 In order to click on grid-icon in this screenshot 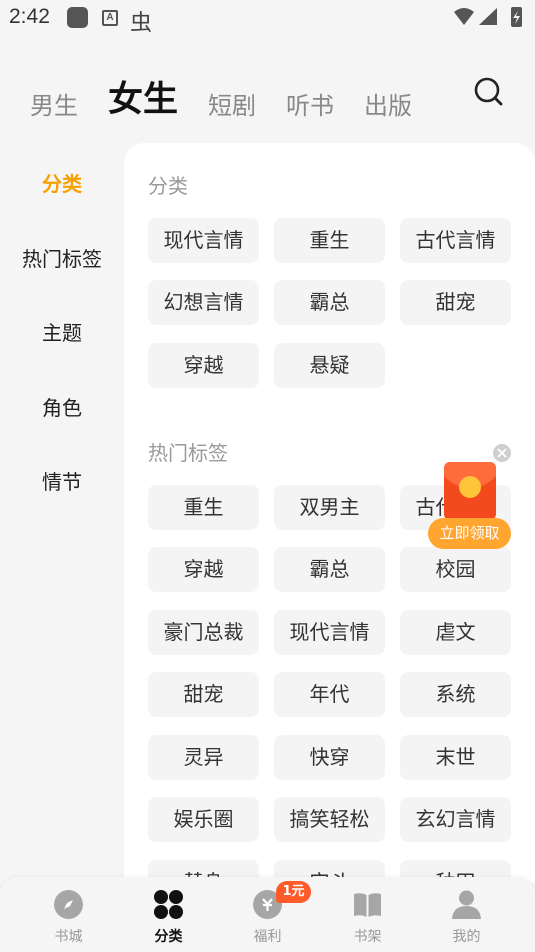, I will do `click(168, 904)`.